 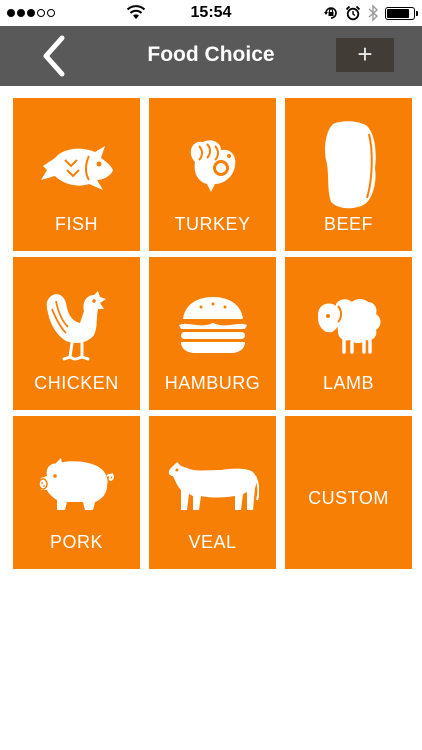 I want to click on tile-label: CUSTOM, so click(x=348, y=498).